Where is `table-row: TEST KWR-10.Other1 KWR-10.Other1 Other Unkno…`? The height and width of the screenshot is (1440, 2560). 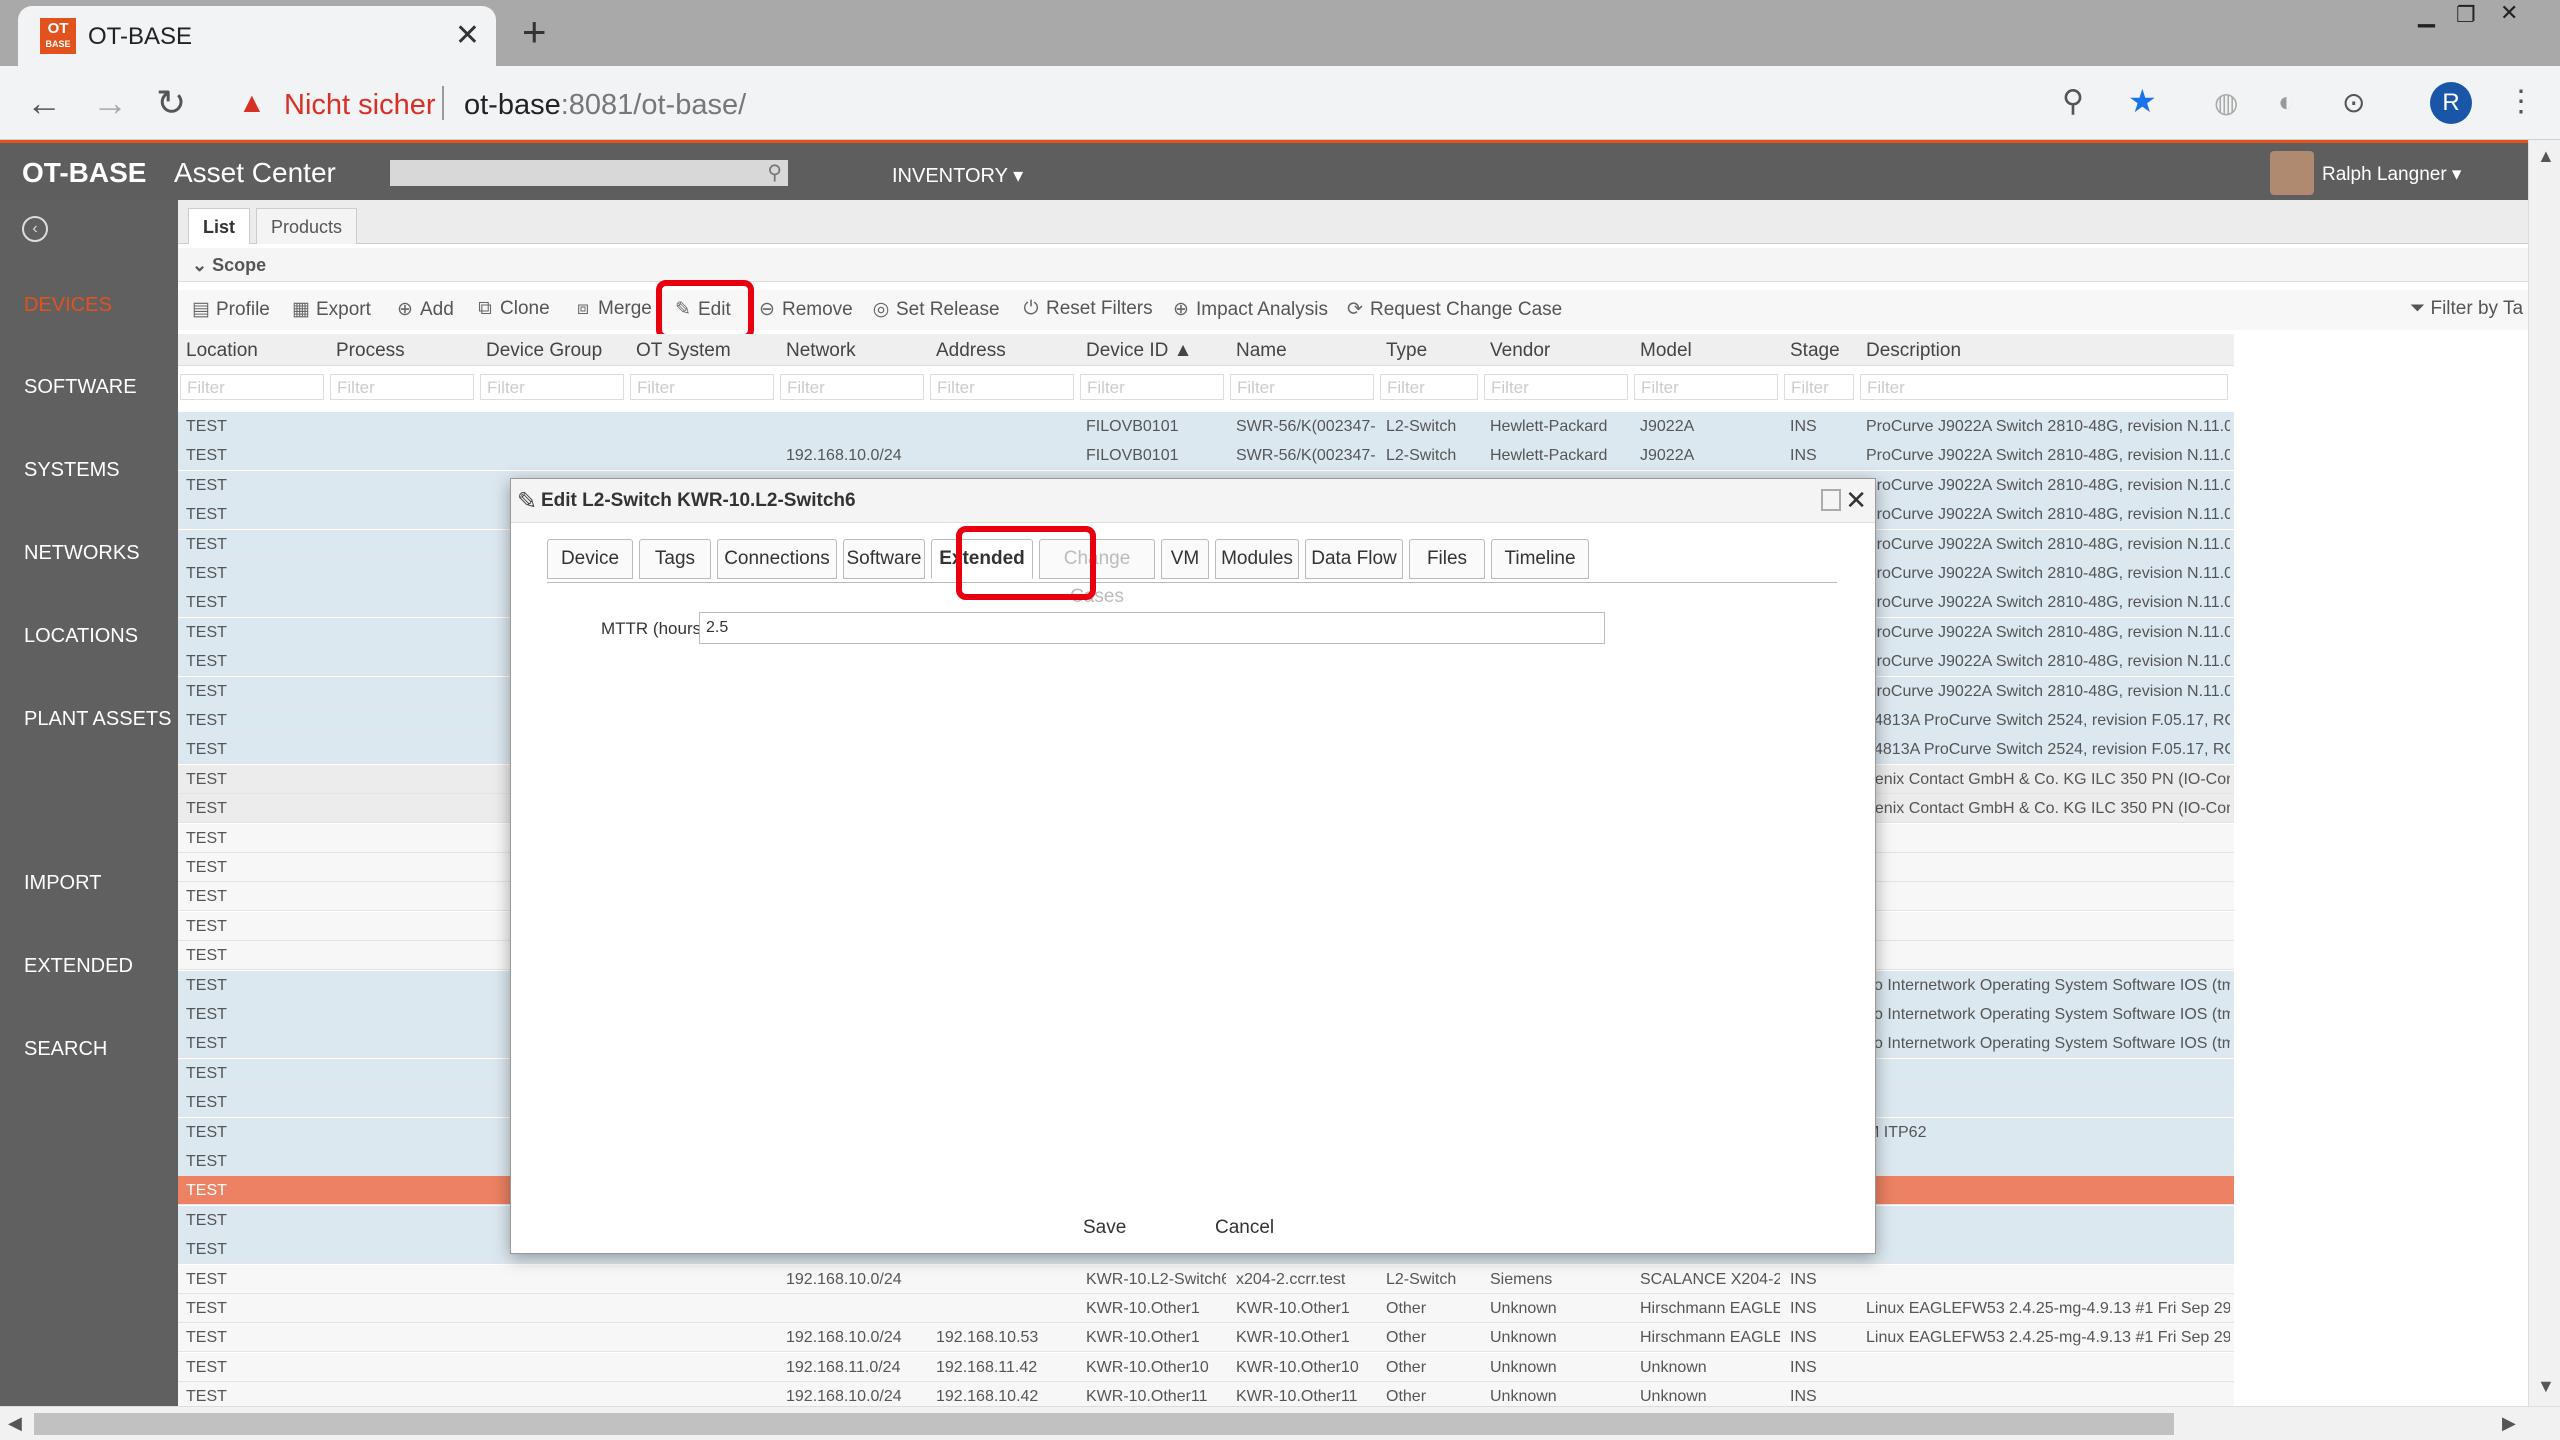 table-row: TEST KWR-10.Other1 KWR-10.Other1 Other Unkno… is located at coordinates (1206, 1308).